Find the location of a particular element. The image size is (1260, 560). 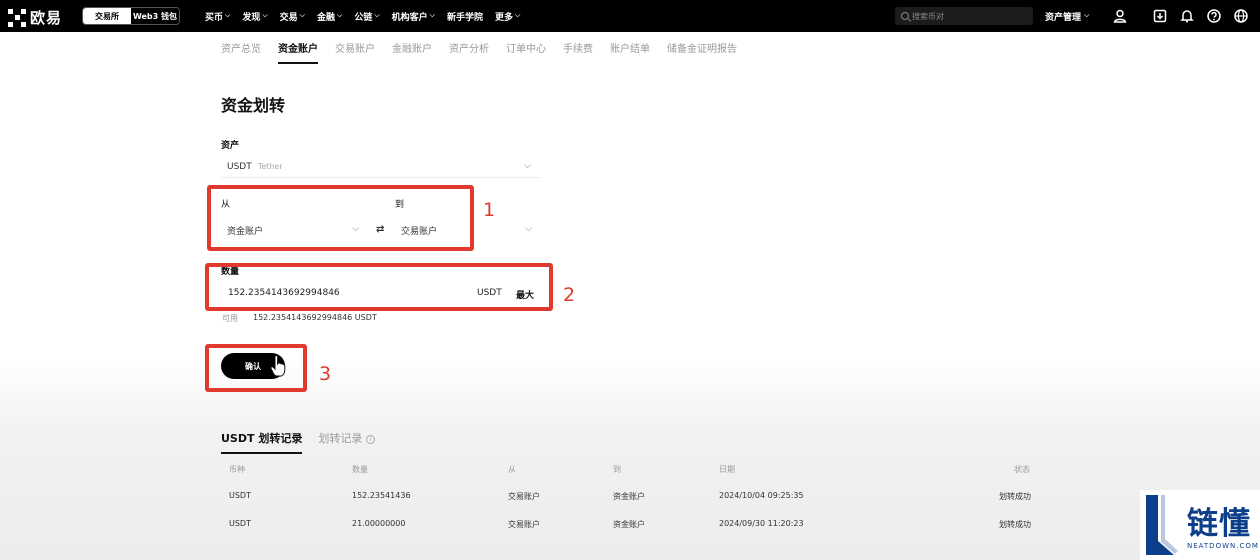

mode-switch: 交易所 Web3 钱包 is located at coordinates (131, 16).